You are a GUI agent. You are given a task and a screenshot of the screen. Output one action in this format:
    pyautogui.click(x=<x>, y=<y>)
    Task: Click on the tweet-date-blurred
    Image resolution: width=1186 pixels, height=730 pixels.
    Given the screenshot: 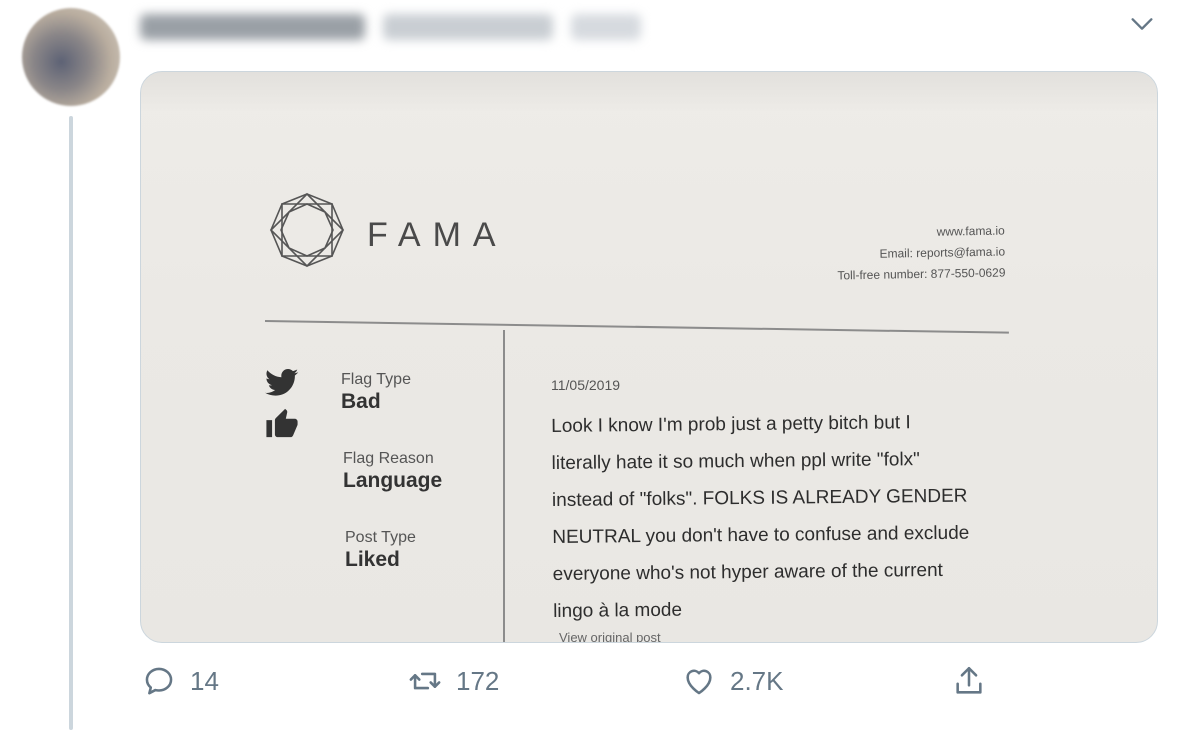 What is the action you would take?
    pyautogui.click(x=606, y=27)
    